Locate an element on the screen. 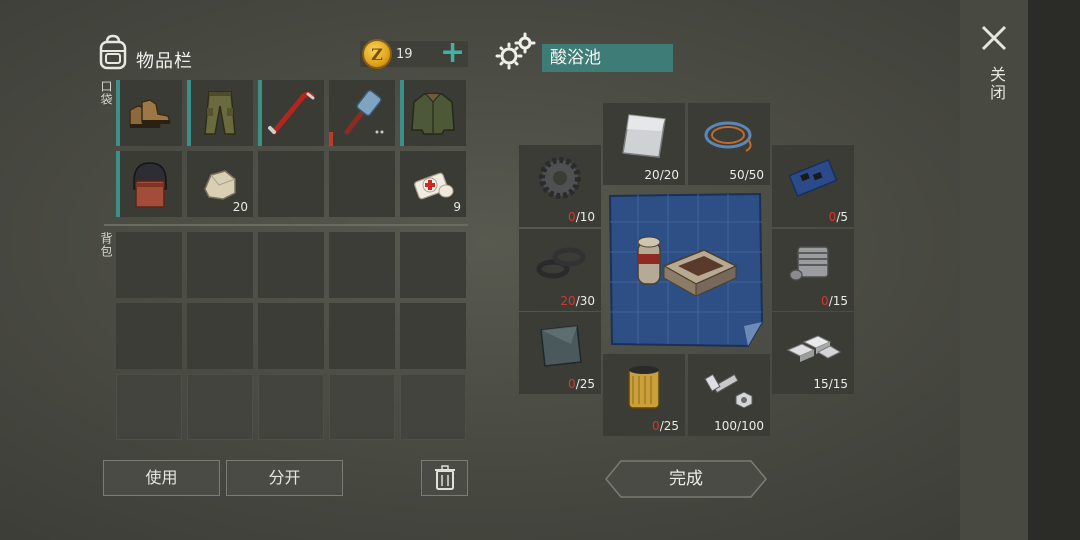 This screenshot has width=1080, height=540. filter-icon is located at coordinates (644, 387).